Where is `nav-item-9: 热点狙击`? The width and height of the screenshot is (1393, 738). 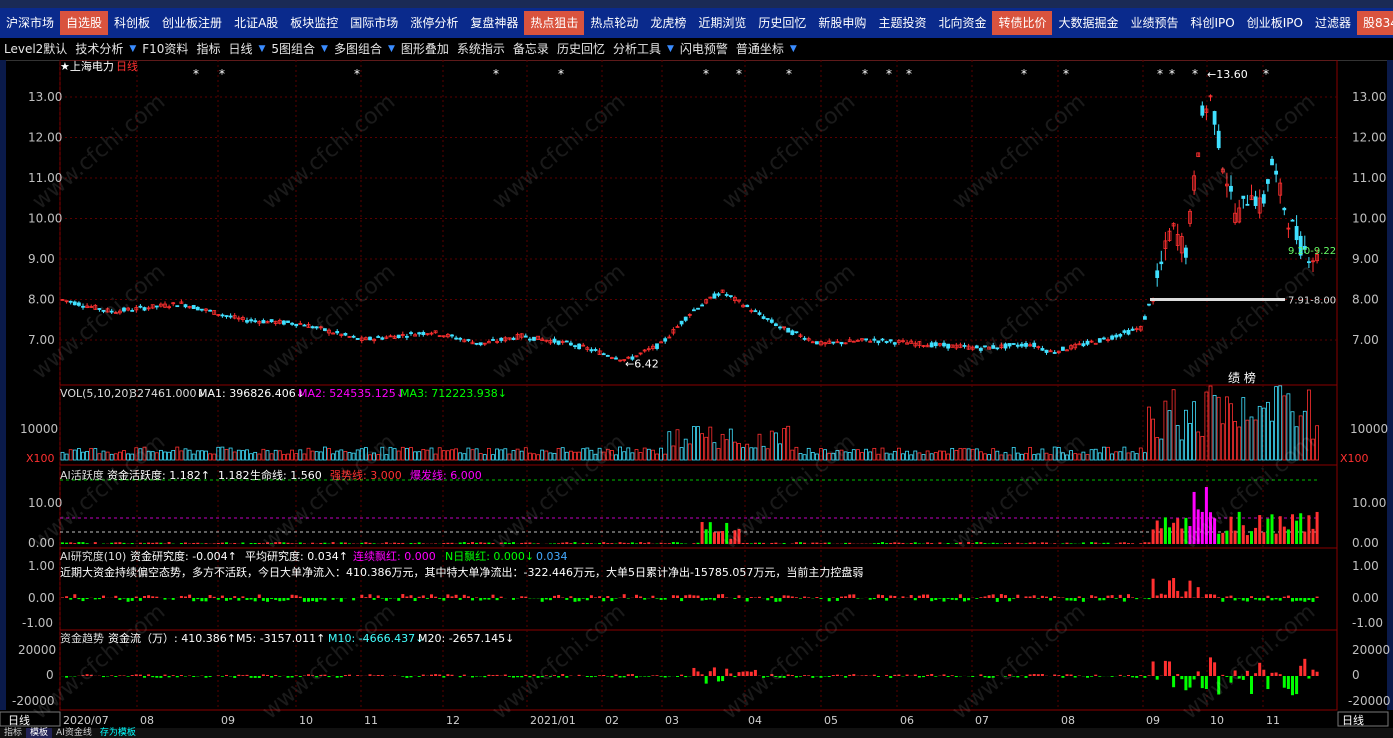
nav-item-9: 热点狙击 is located at coordinates (554, 23).